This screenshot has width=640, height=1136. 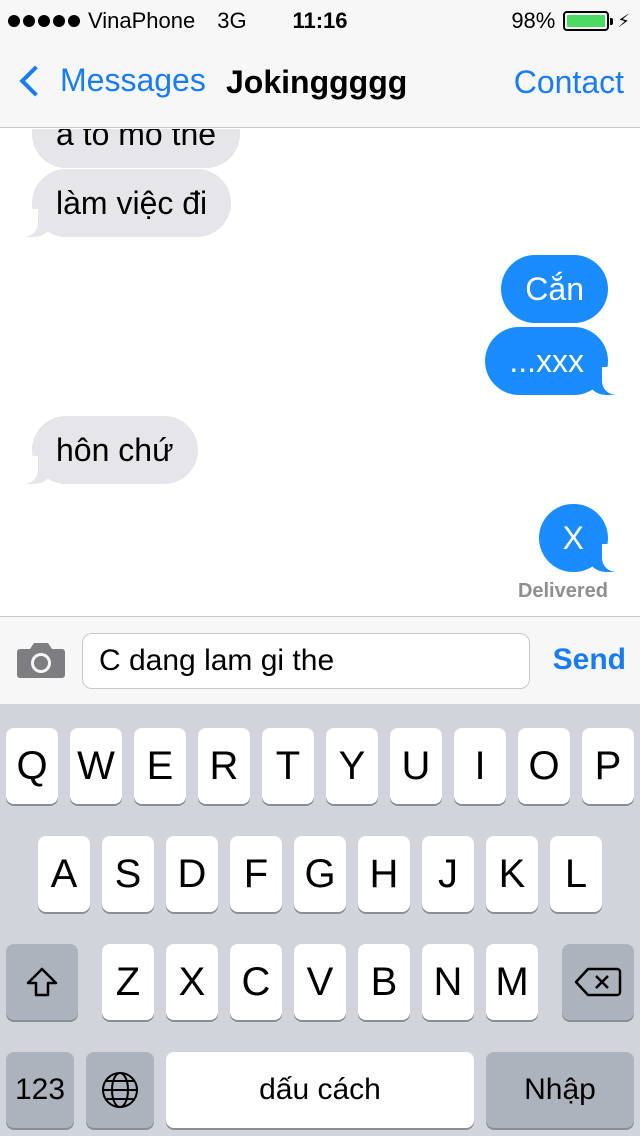 I want to click on delivered-status: Delivered, so click(x=562, y=591).